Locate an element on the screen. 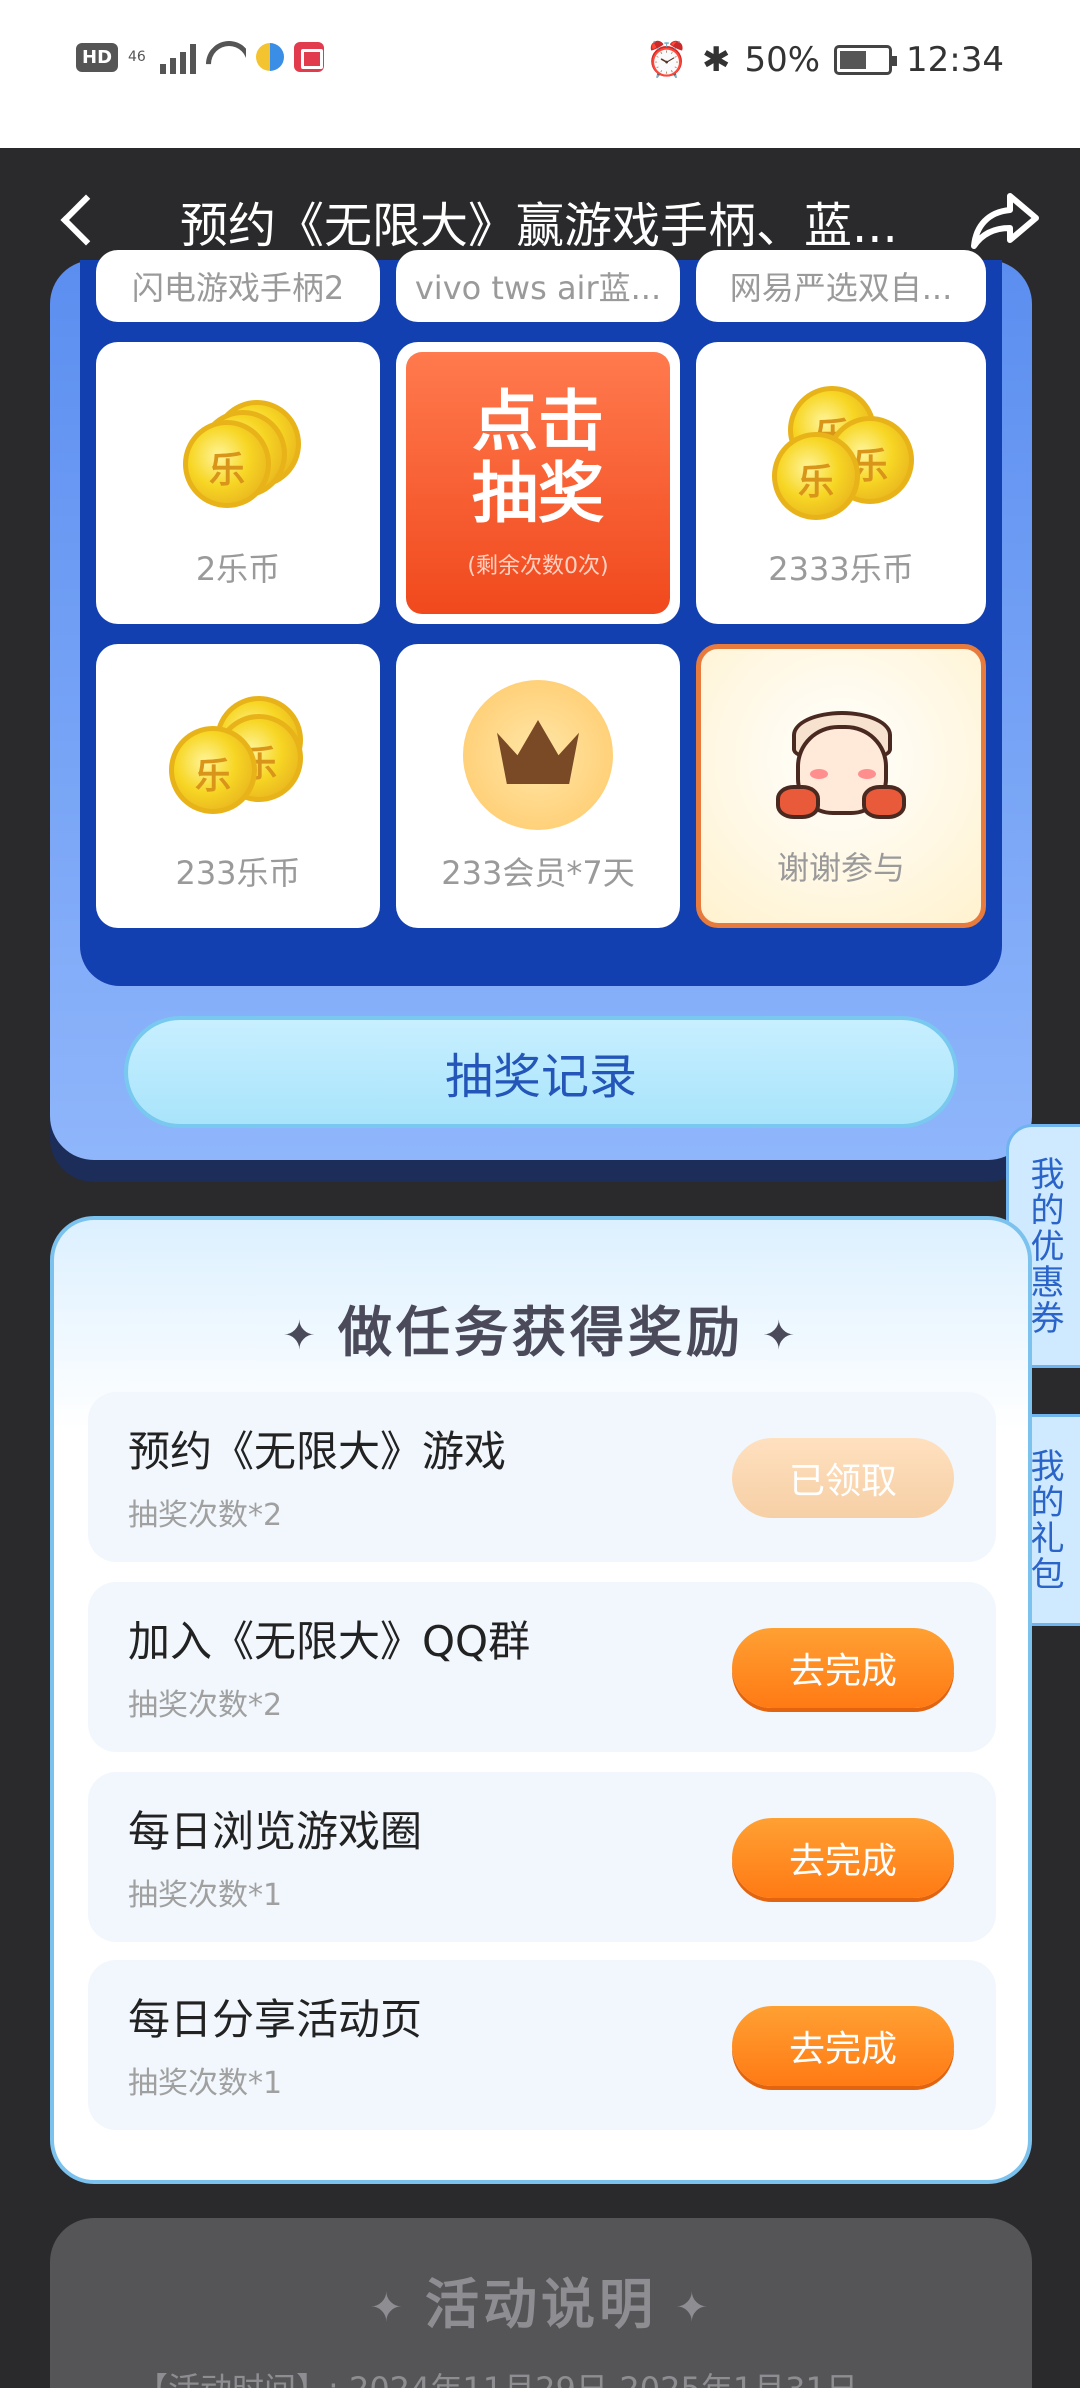  activity-time-text: 【活动时间】: 2024年11月29日-2025年1月31日 is located at coordinates (497, 2376).